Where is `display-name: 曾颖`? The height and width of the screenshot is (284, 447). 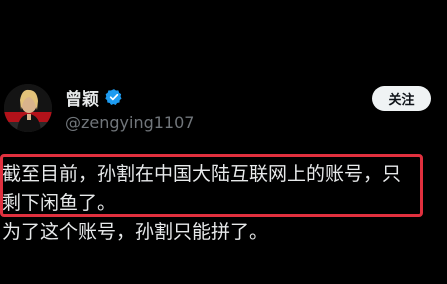
display-name: 曾颖 is located at coordinates (82, 97).